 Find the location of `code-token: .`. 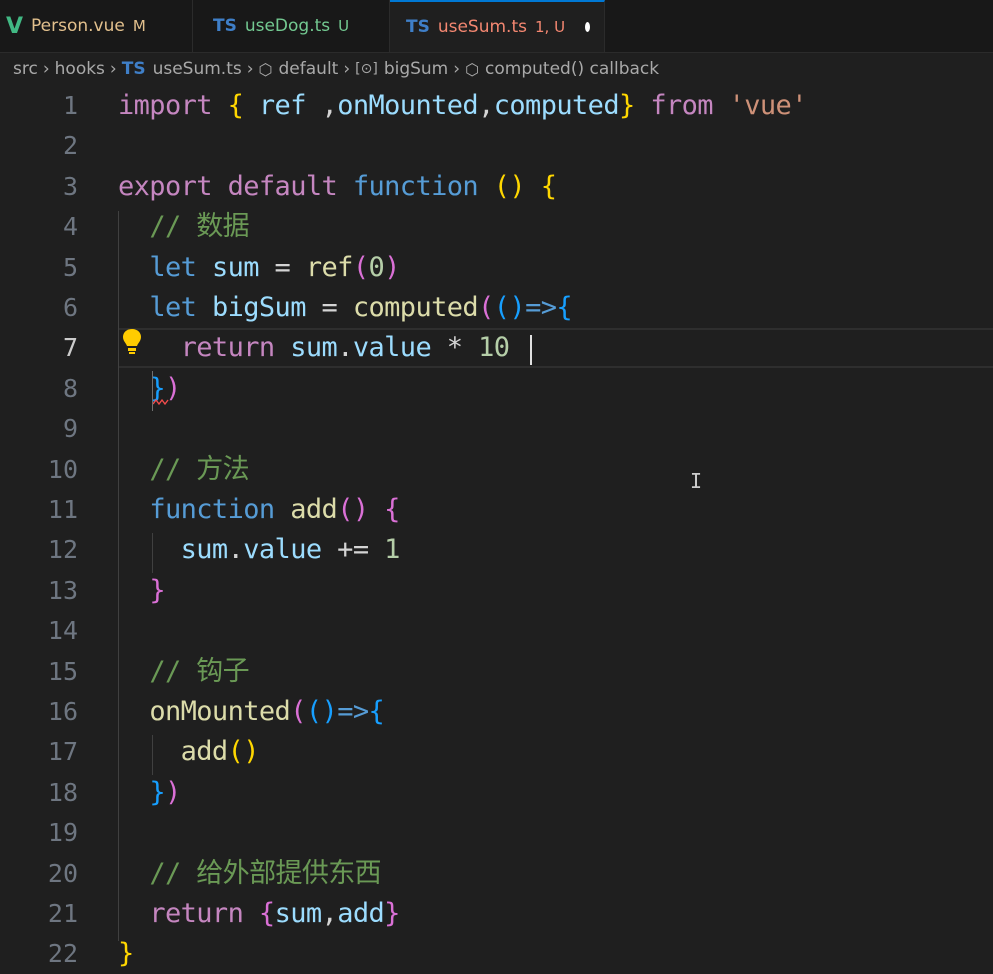

code-token: . is located at coordinates (235, 550).